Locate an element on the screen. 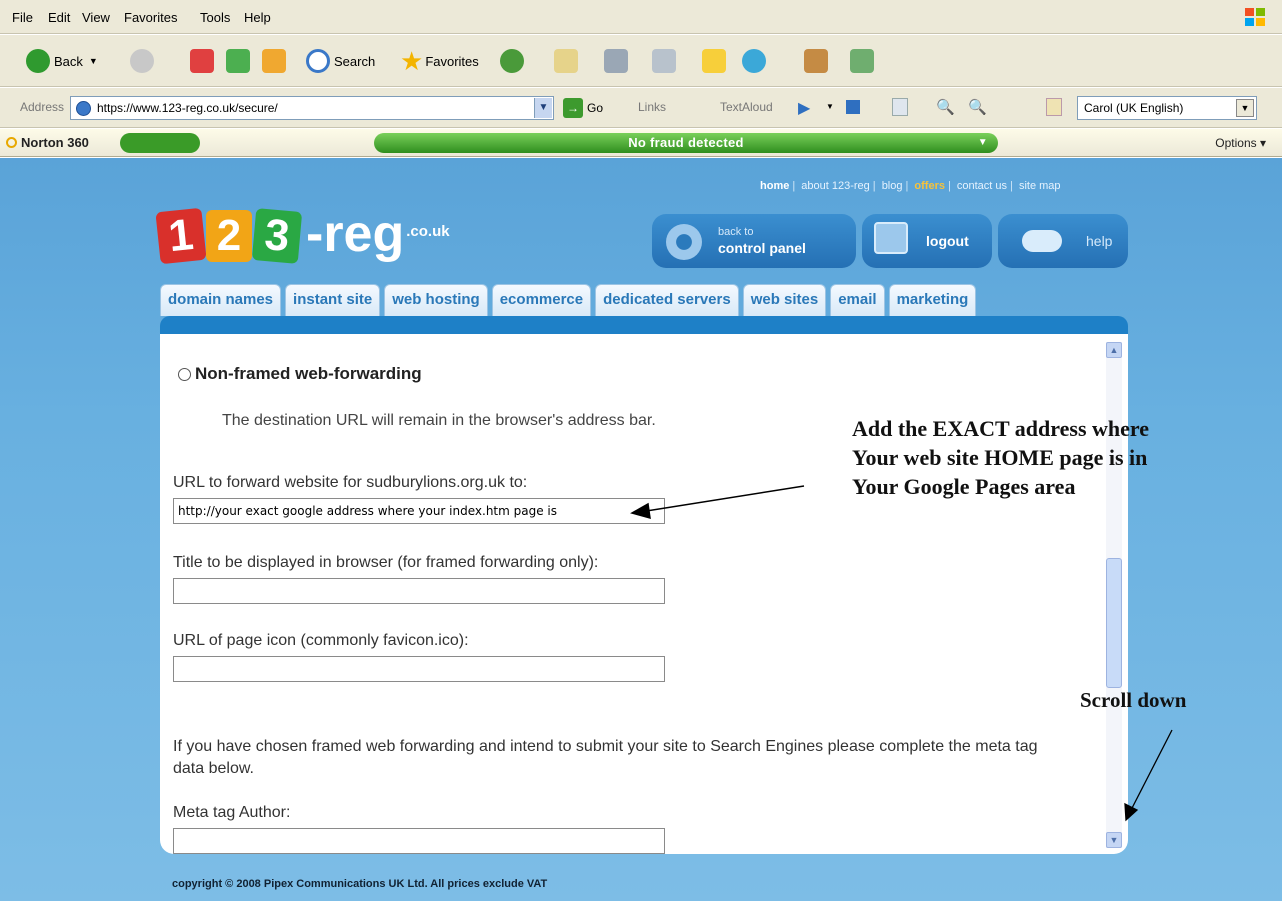 This screenshot has width=1282, height=901. menu-edit: Edit is located at coordinates (59, 17).